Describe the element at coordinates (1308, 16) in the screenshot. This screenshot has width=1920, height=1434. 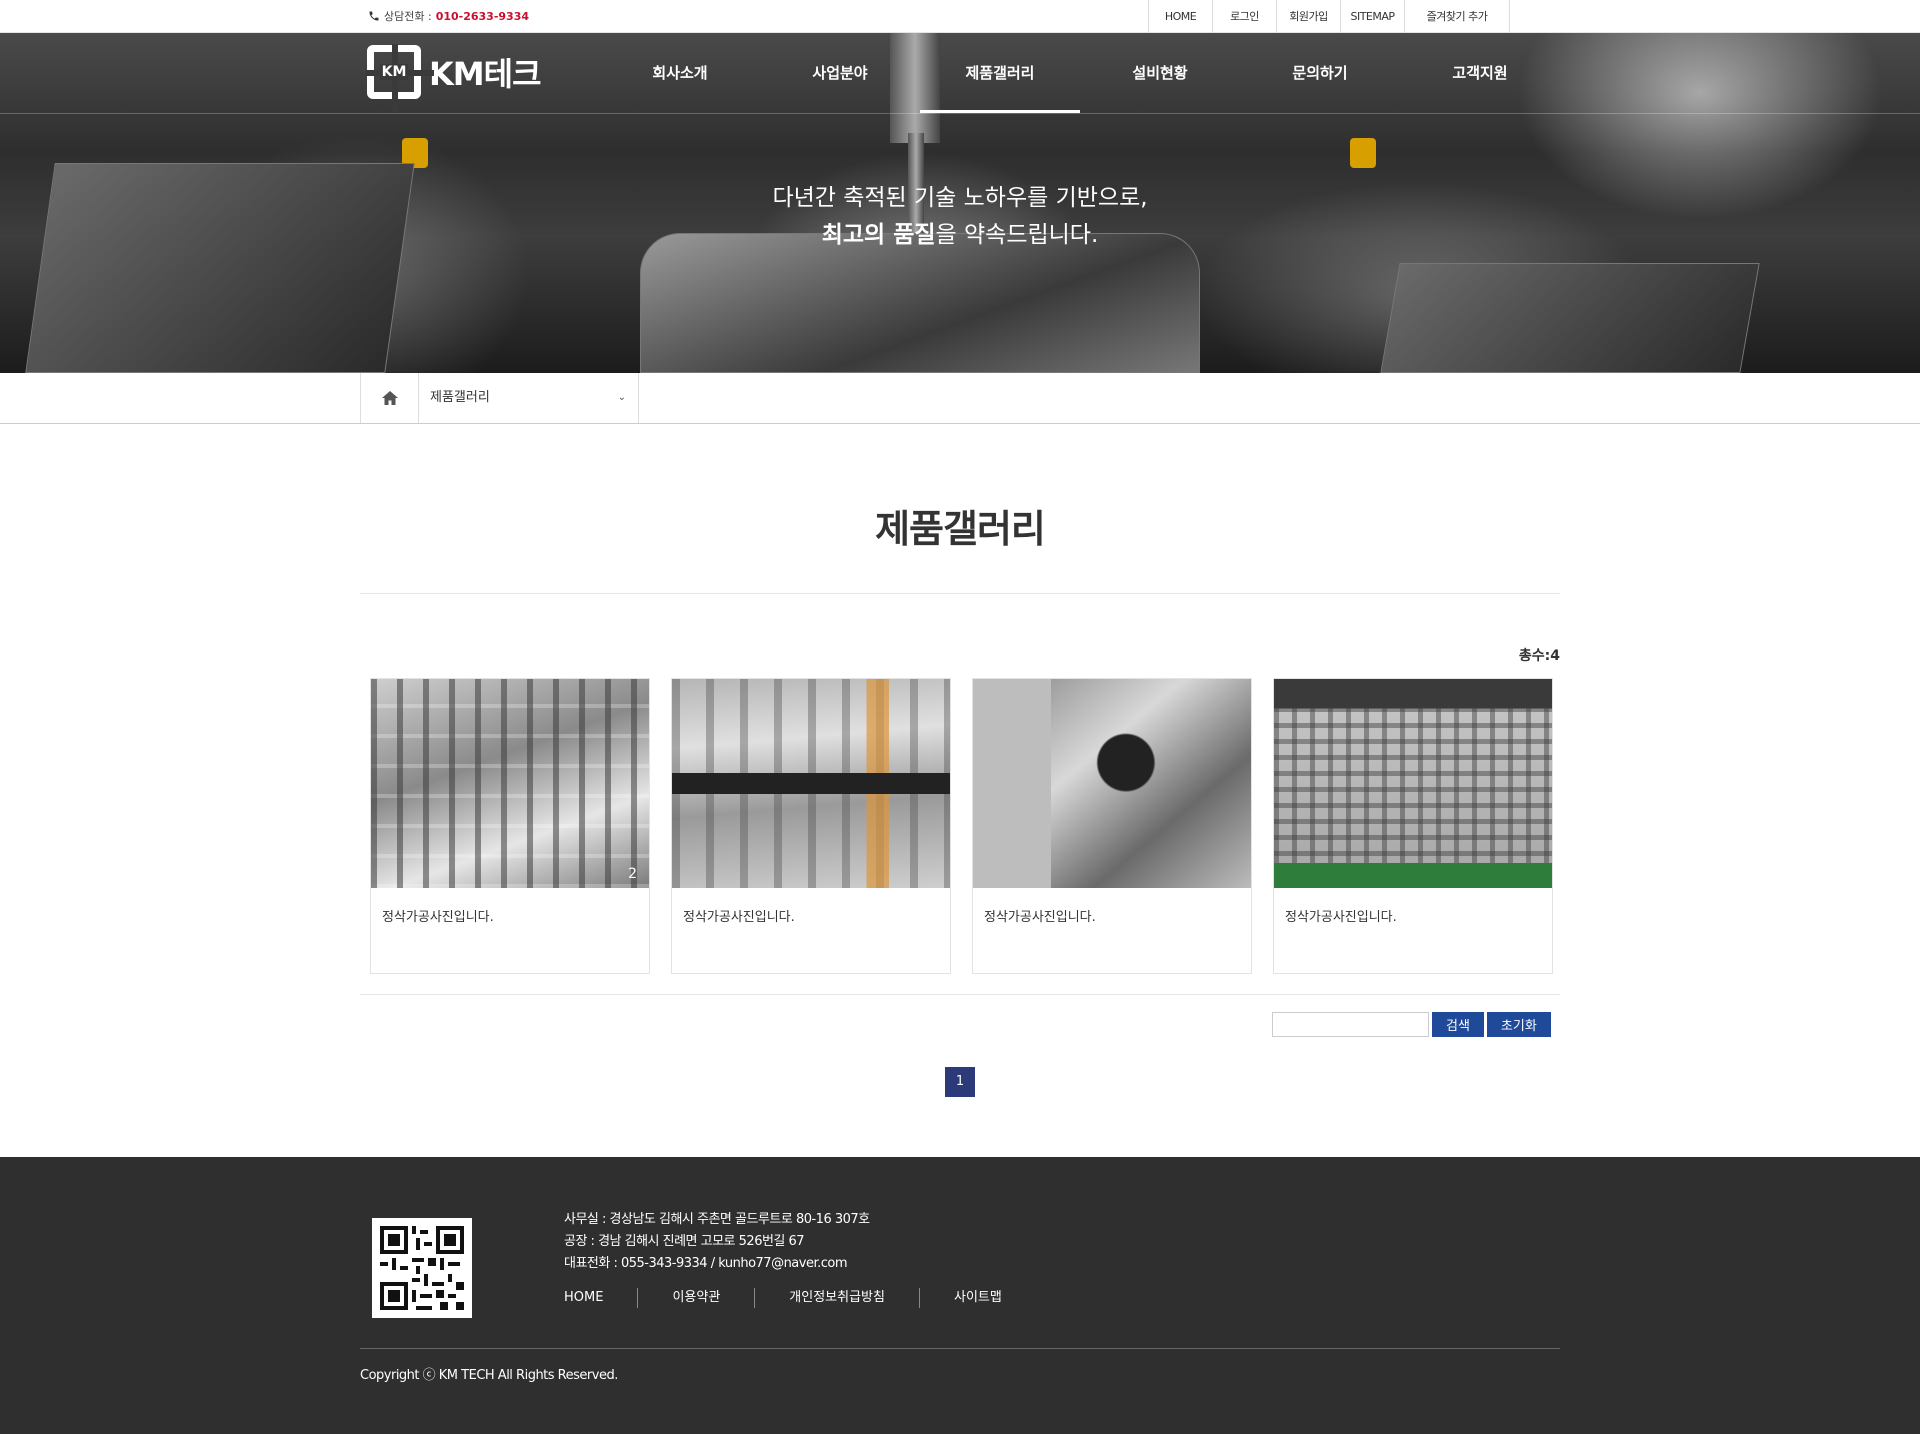
I see `top-link-join: 회원가입` at that location.